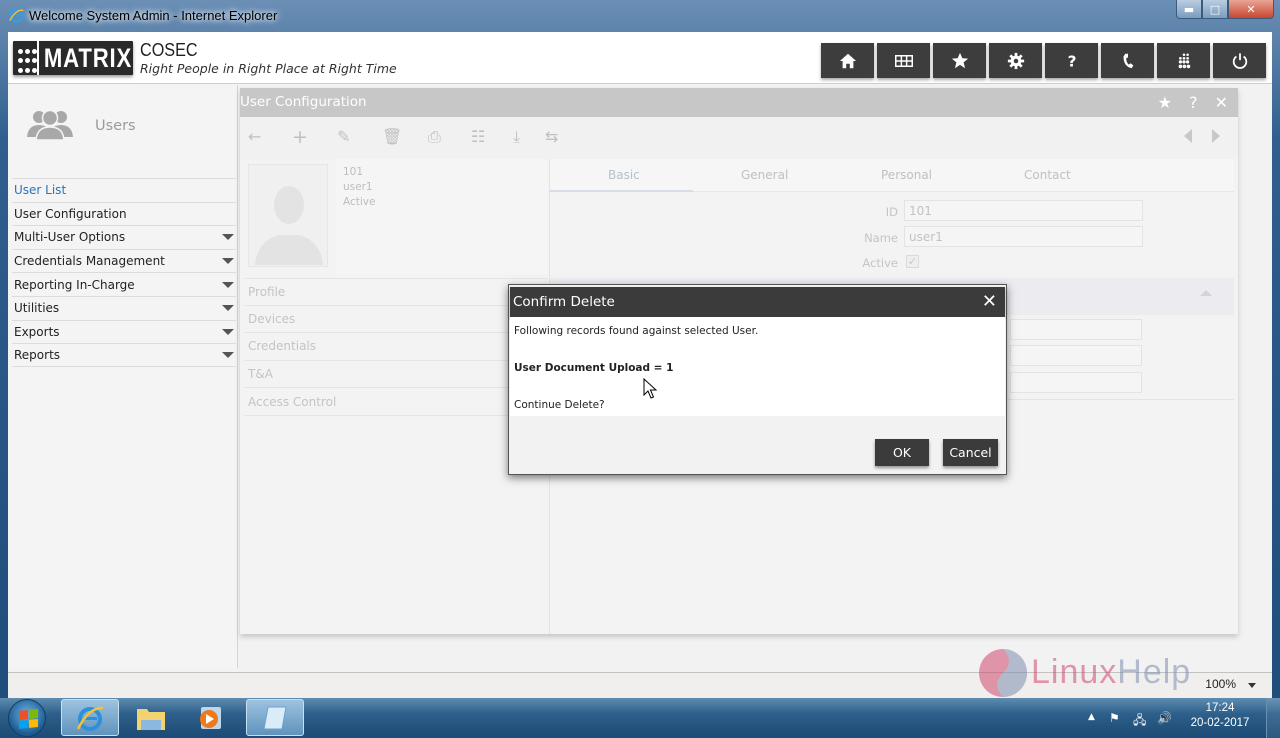 This screenshot has width=1280, height=738. Describe the element at coordinates (1091, 717) in the screenshot. I see `show-hidden-icons-button: ▲` at that location.